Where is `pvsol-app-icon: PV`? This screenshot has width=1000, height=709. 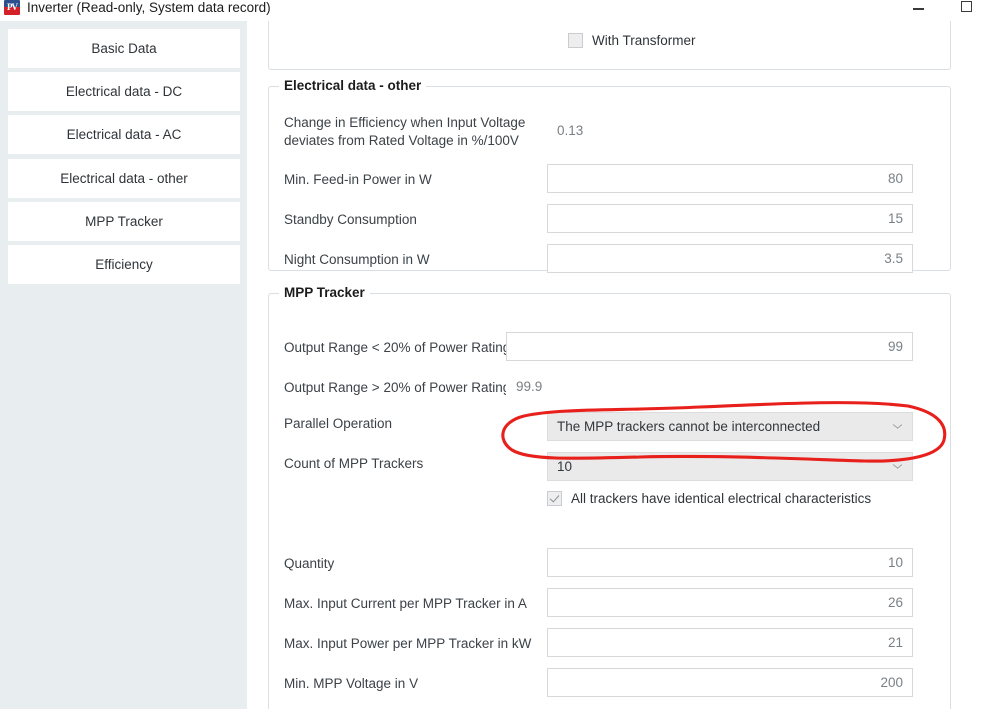
pvsol-app-icon: PV is located at coordinates (12, 7).